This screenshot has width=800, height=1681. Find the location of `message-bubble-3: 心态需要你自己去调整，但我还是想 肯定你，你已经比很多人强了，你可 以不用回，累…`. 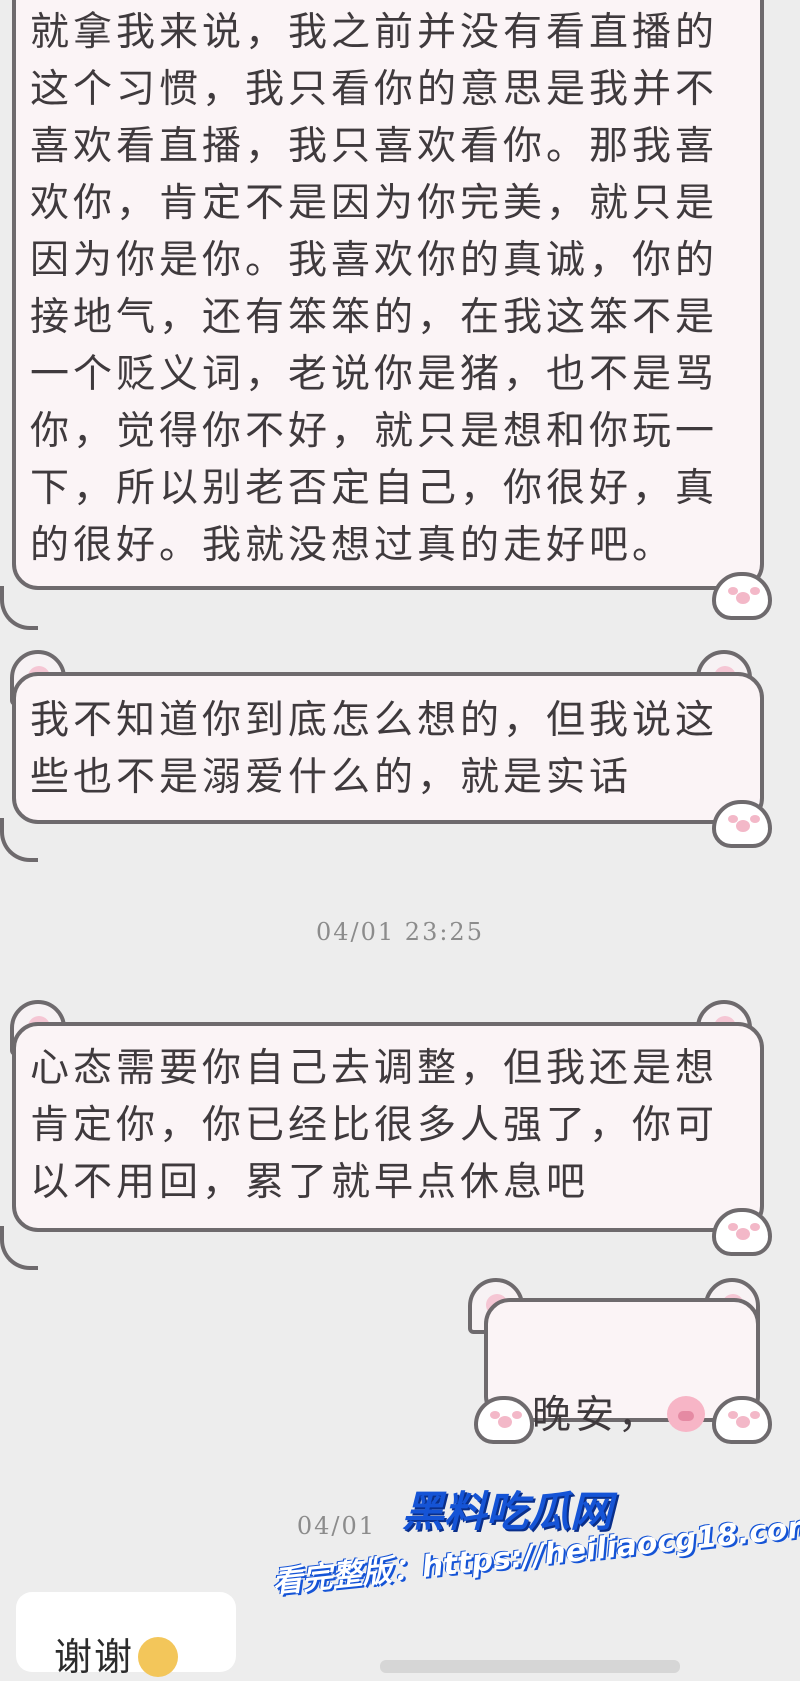

message-bubble-3: 心态需要你自己去调整，但我还是想 肯定你，你已经比很多人强了，你可 以不用回，累… is located at coordinates (388, 1127).